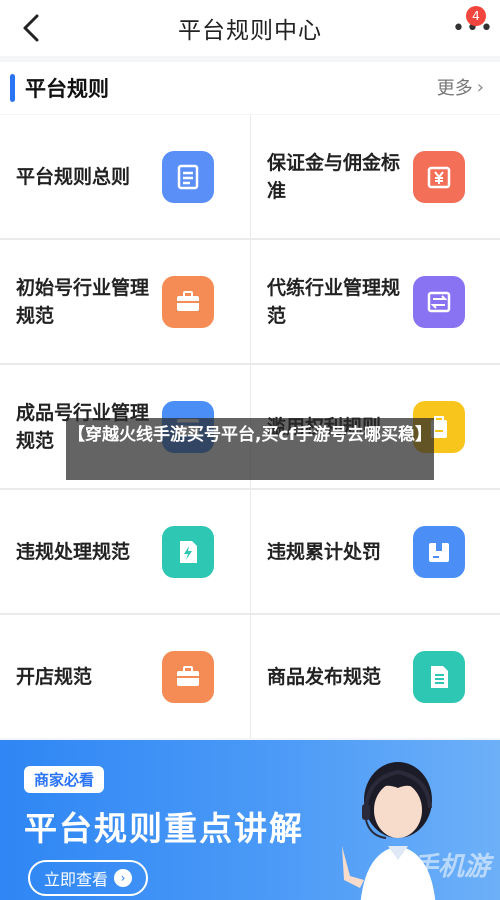  I want to click on notification-badge: 4, so click(476, 16).